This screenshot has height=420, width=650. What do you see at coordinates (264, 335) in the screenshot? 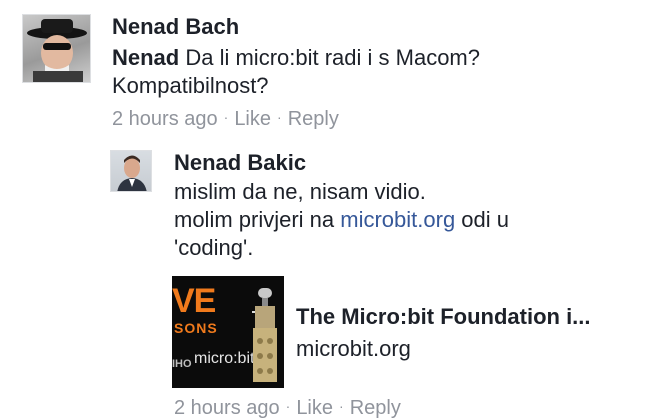
I see `robot-icon` at bounding box center [264, 335].